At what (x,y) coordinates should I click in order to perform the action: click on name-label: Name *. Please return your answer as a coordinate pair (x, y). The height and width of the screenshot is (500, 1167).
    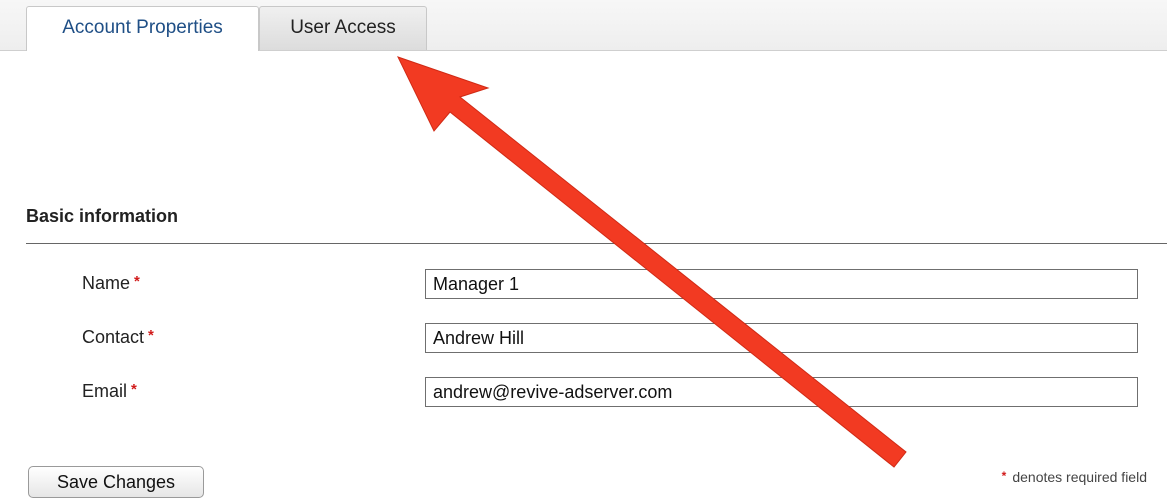
    Looking at the image, I should click on (111, 283).